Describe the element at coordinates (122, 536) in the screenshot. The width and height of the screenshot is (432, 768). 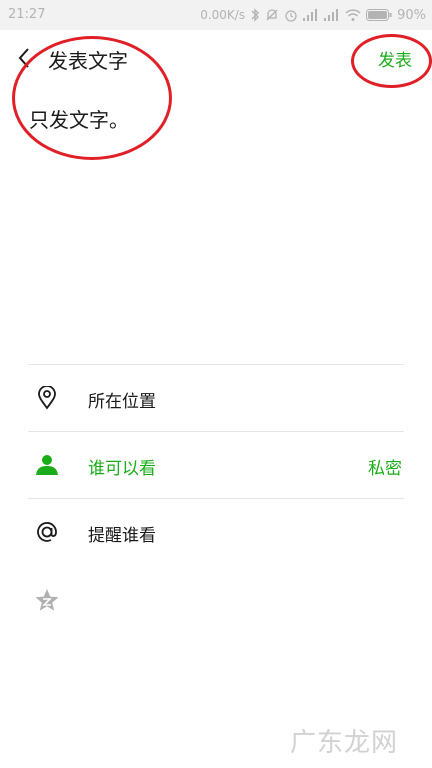
I see `remind-label: 提醒谁看` at that location.